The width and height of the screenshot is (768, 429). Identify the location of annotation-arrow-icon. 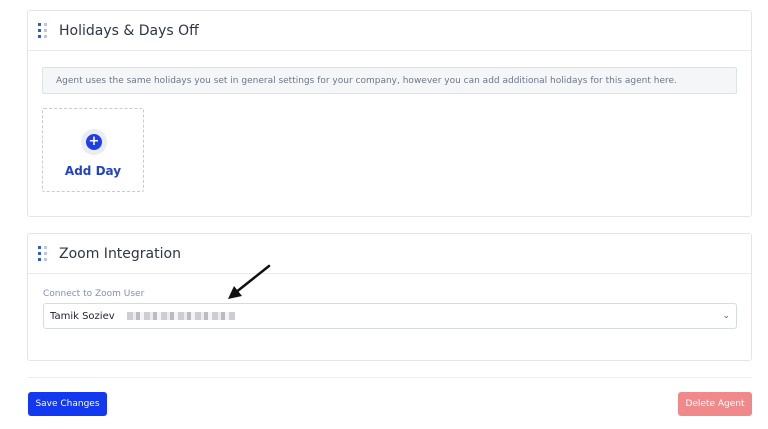
(249, 281).